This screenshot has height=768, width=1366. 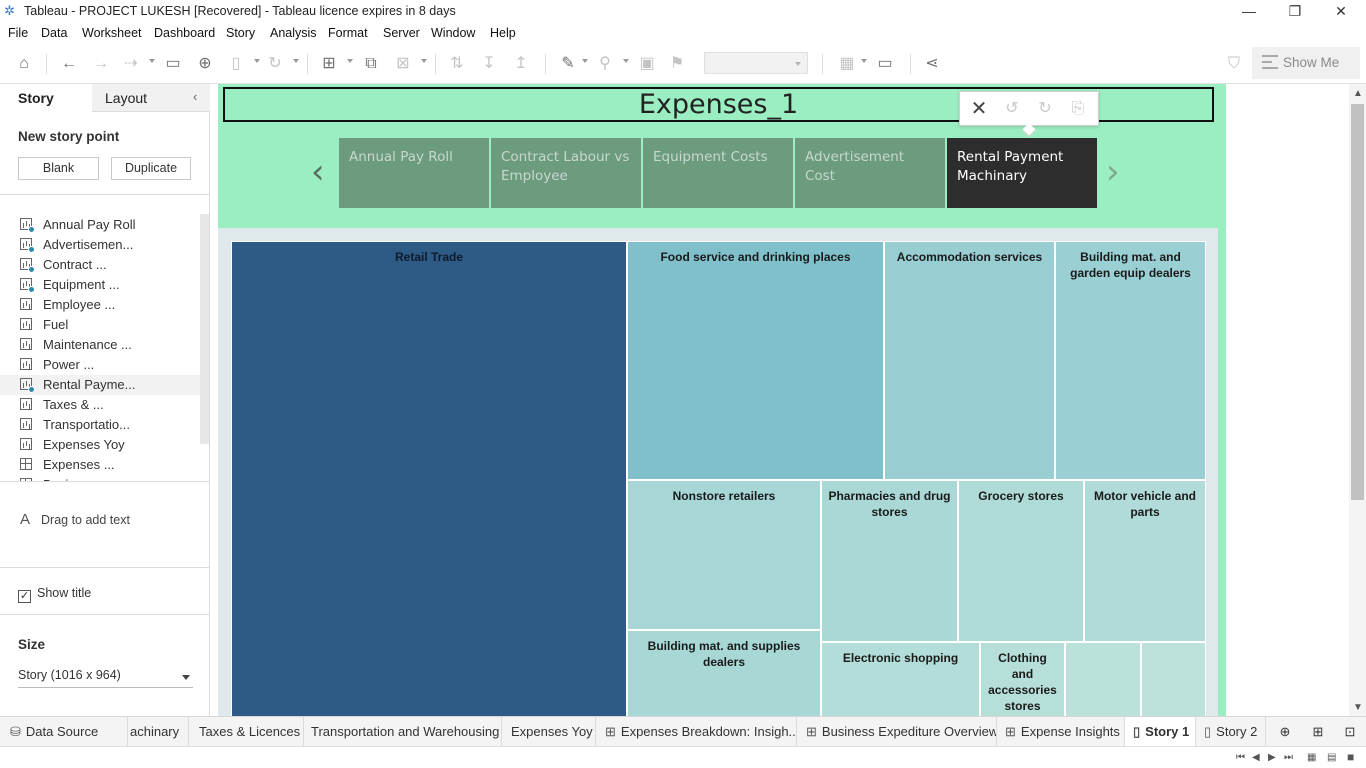 What do you see at coordinates (1311, 757) in the screenshot?
I see `sheet-sorter-icon: ▦` at bounding box center [1311, 757].